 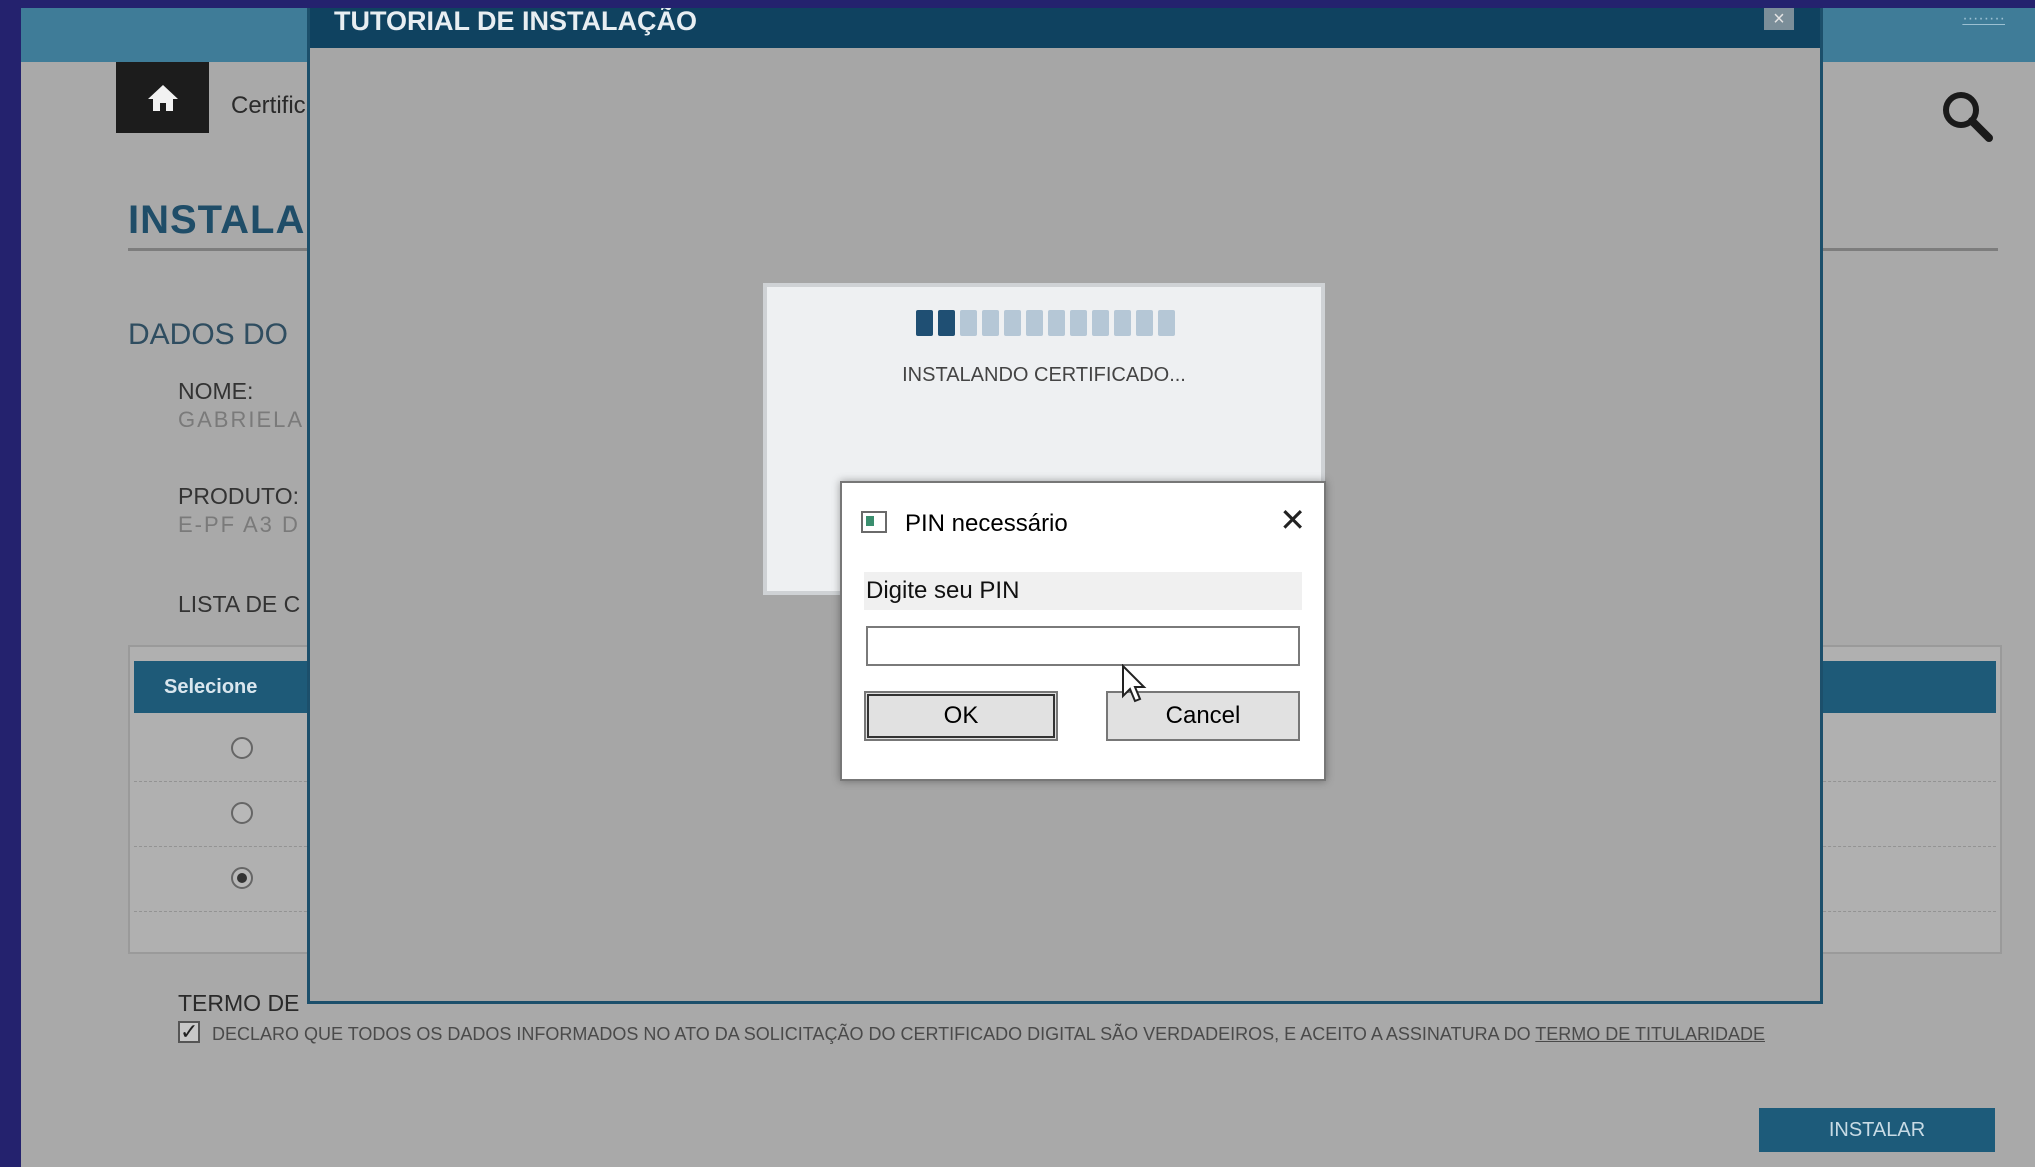 I want to click on terms-title: TERMO DE, so click(x=239, y=1003).